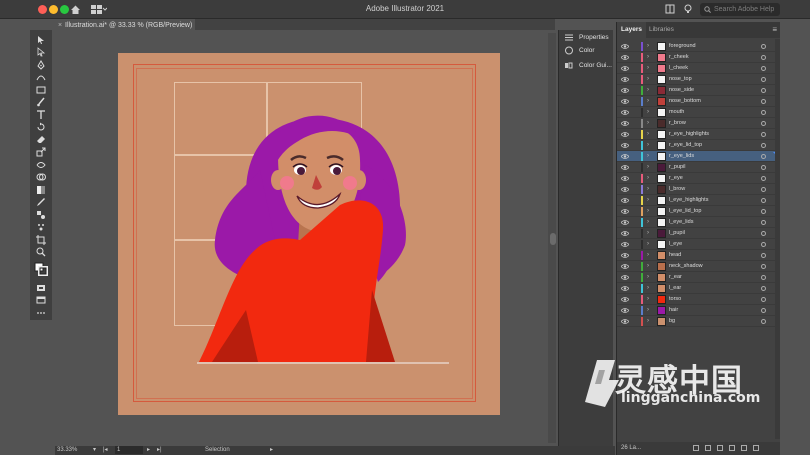  I want to click on layer-name: r_eye_highlights, so click(689, 134).